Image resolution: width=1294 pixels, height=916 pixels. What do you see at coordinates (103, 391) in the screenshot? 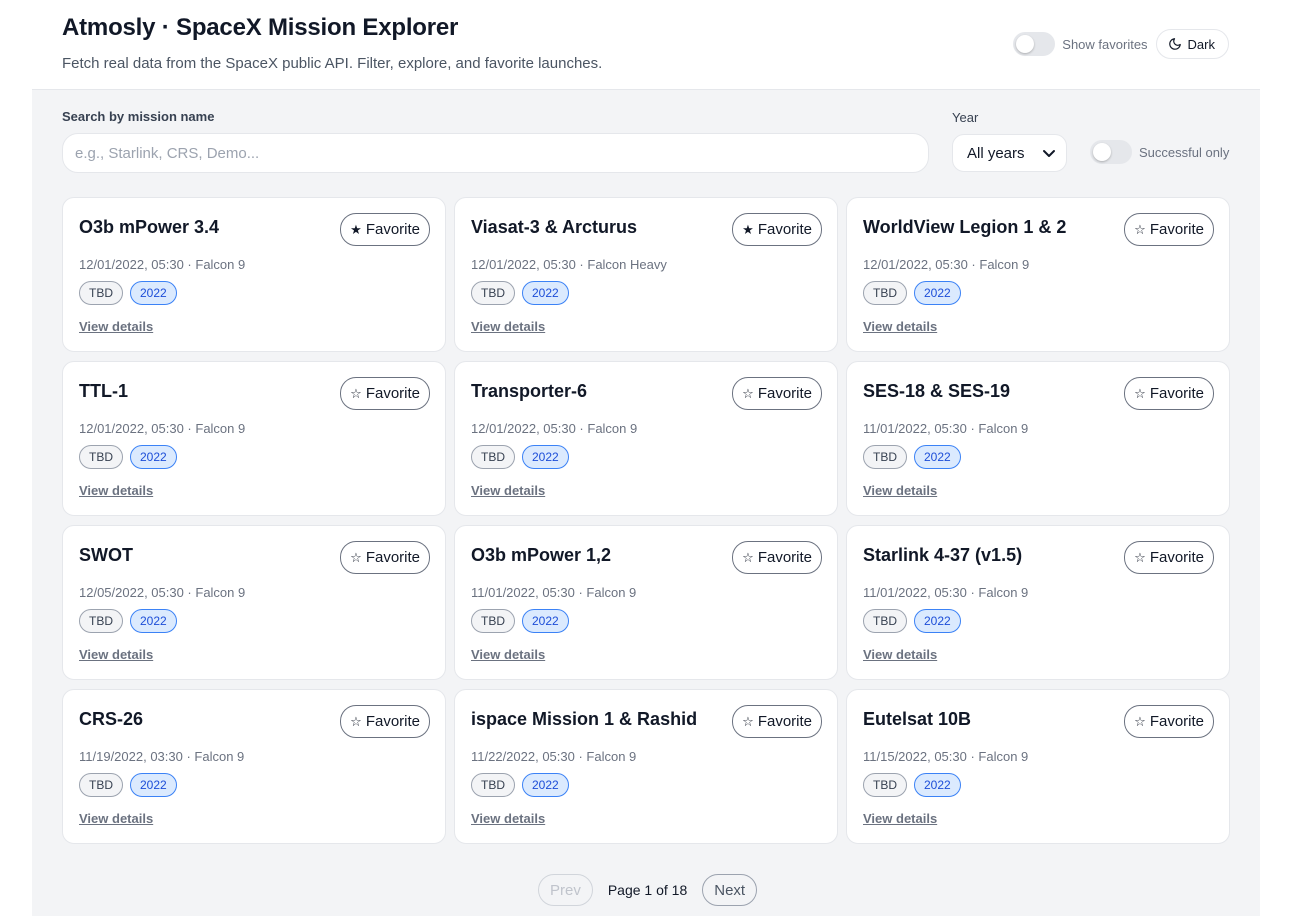
I see `mission-name: TTL-1` at bounding box center [103, 391].